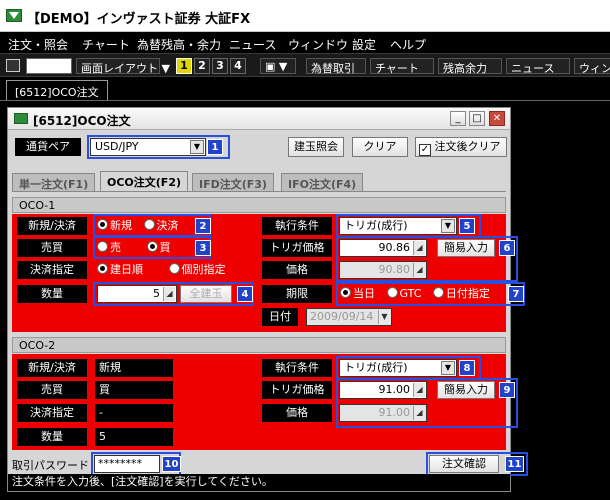  Describe the element at coordinates (467, 368) in the screenshot. I see `callout-badge-8: 8` at that location.